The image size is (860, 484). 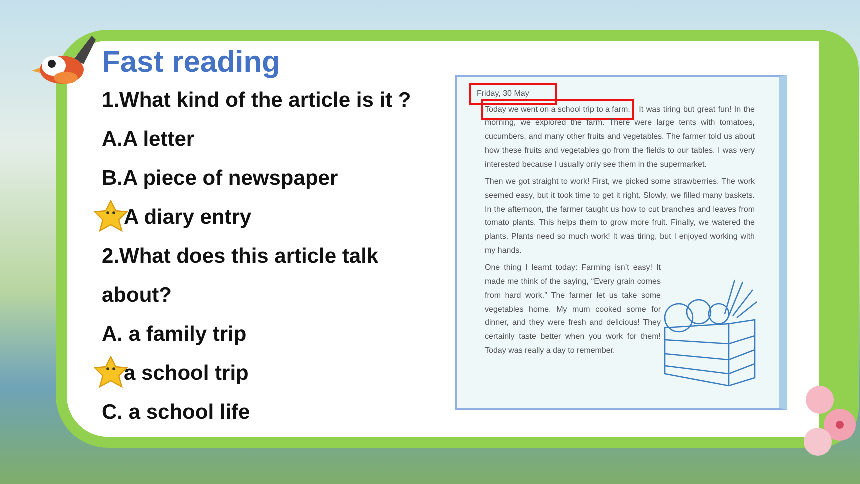 What do you see at coordinates (620, 216) in the screenshot?
I see `diary-paragraph: Then we got straight to work! First, we picked some strawberries. The work seemed easy, but it took time to get it right. Slowly, we filled many baskets. In the afternoon, the farmer taught us how to cut branches and leaves from tomato plants. This helps them to grow more fruit. Finally, we watered the plants. Plants need so much work! It was tiring, but I enjoyed working with my hands.` at bounding box center [620, 216].